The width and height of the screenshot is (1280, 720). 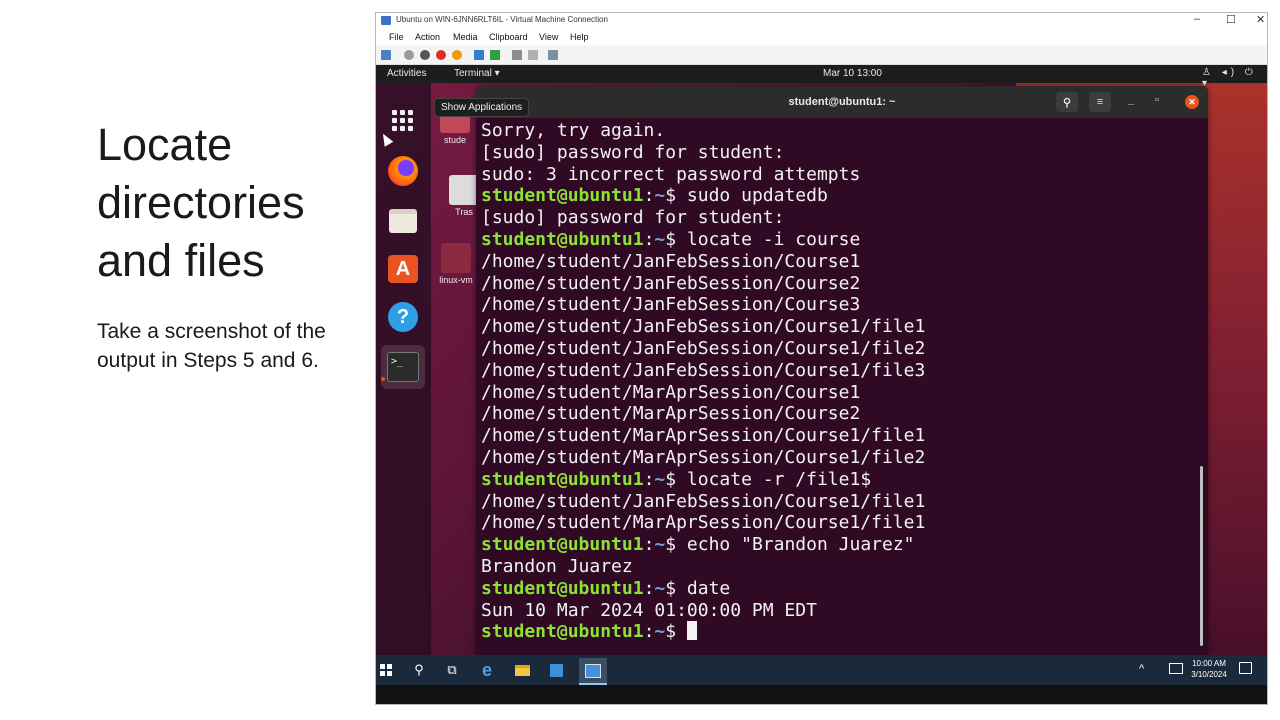 What do you see at coordinates (477, 73) in the screenshot?
I see `terminal-app-menu: Terminal ▾` at bounding box center [477, 73].